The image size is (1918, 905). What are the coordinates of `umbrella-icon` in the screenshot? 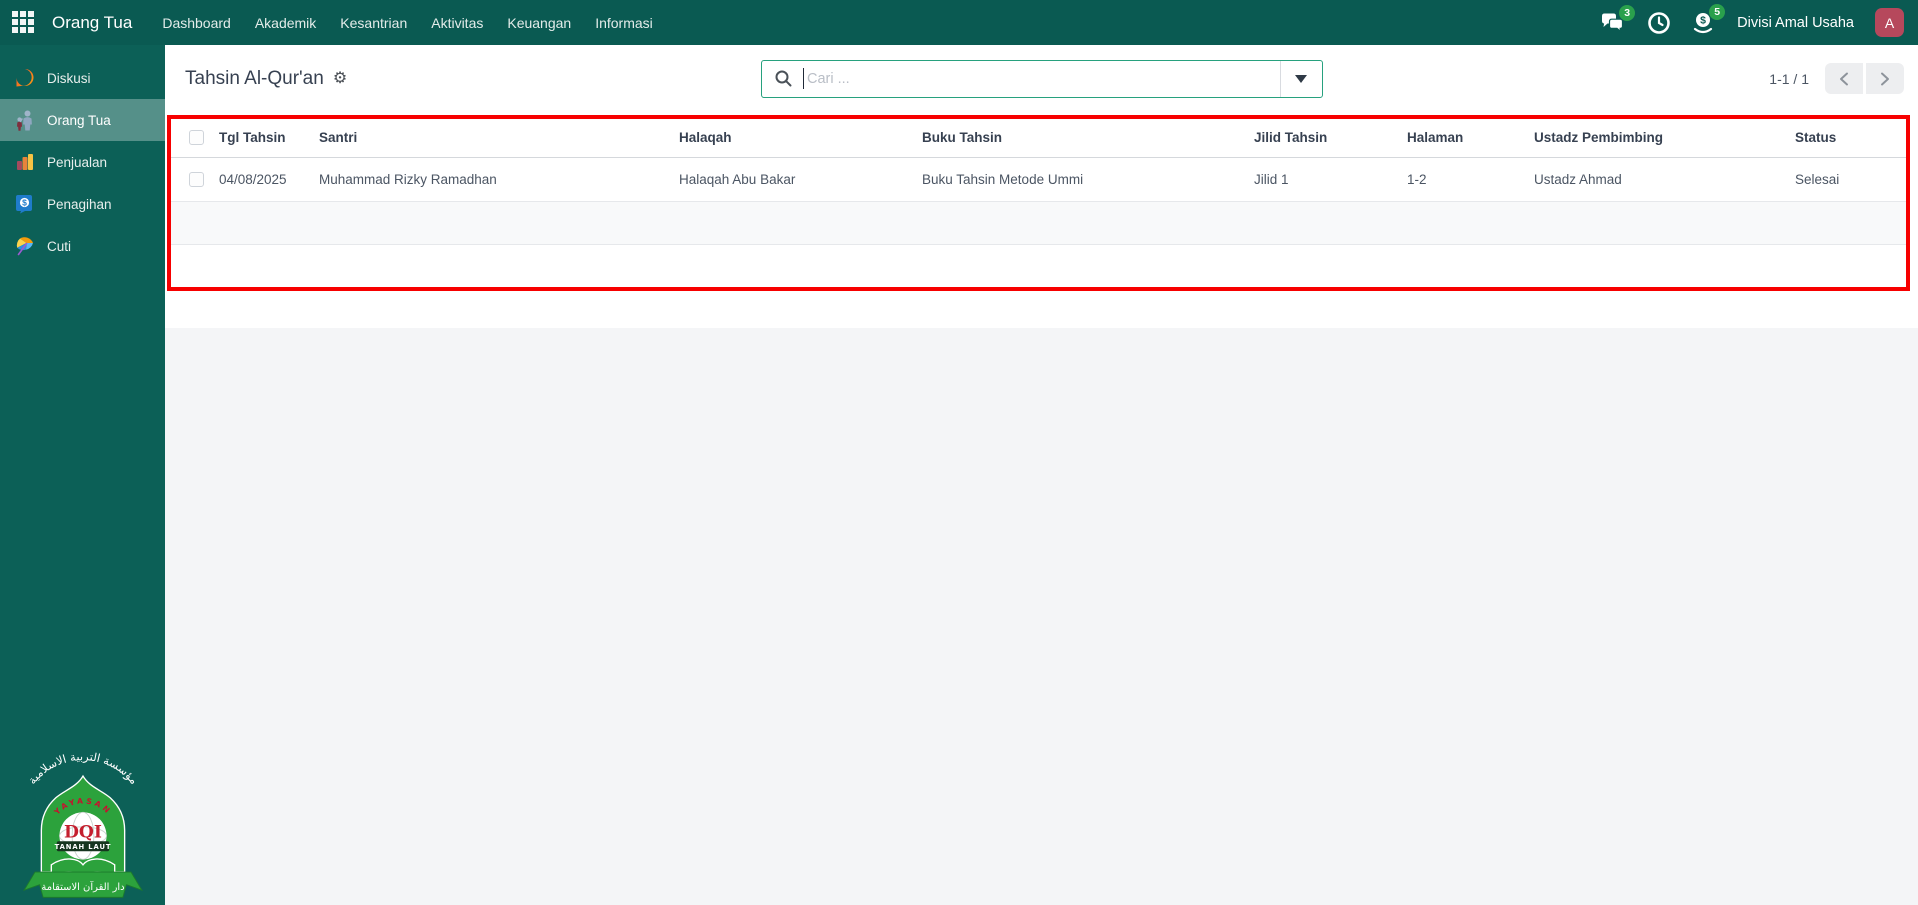 It's located at (25, 246).